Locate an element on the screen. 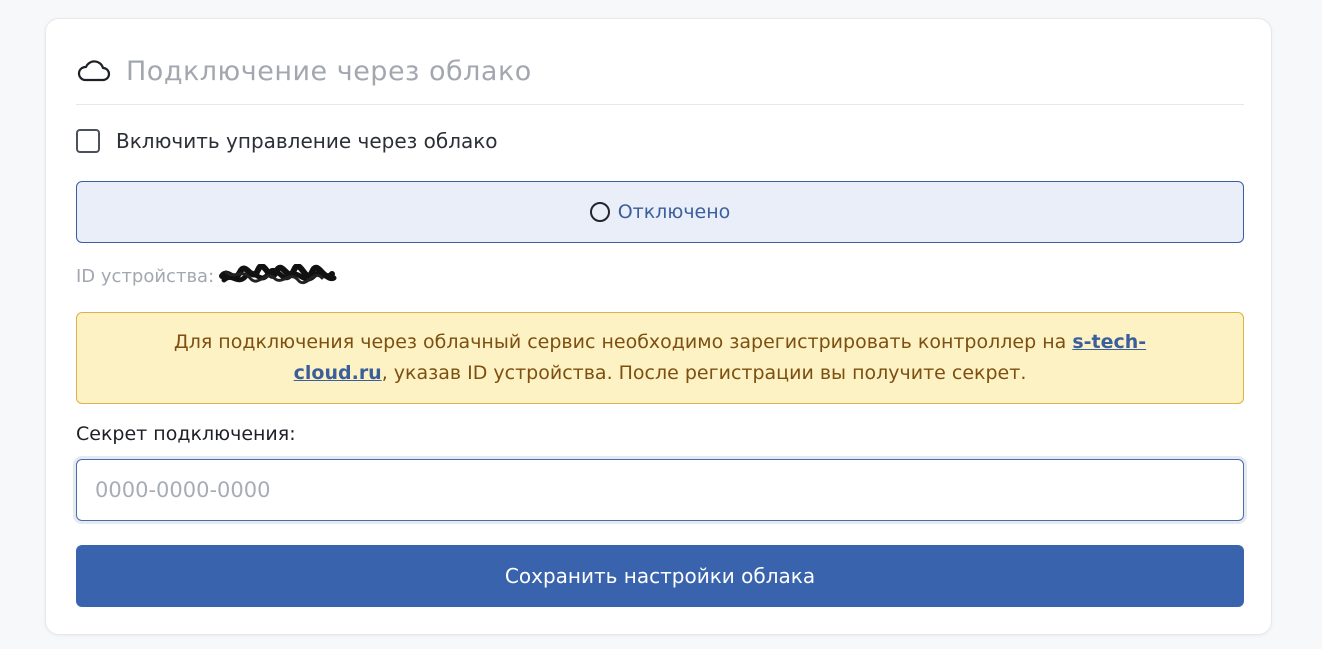 This screenshot has height=649, width=1322. device-id-label: ID устройства: is located at coordinates (145, 276).